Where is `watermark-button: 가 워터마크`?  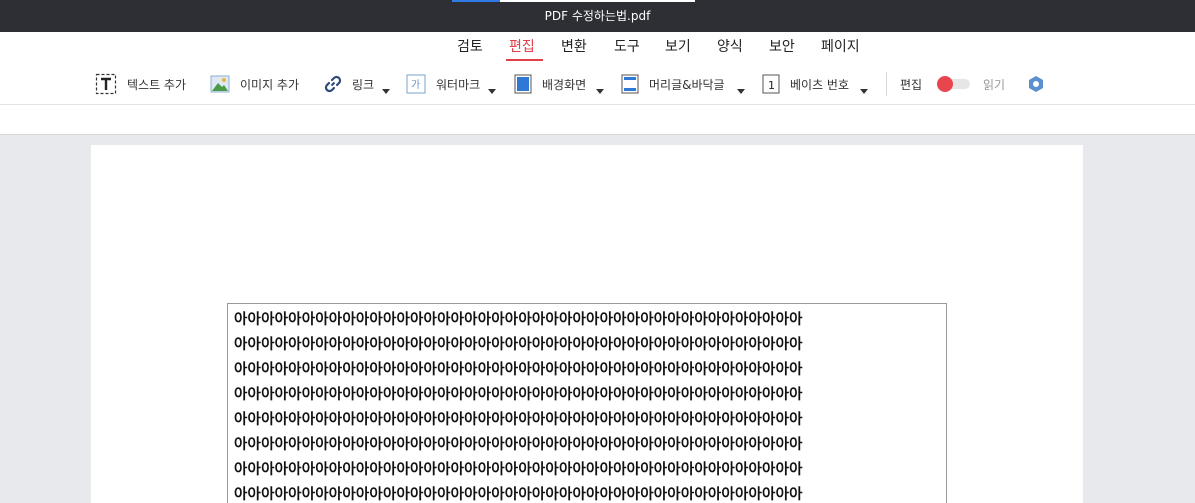
watermark-button: 가 워터마크 is located at coordinates (443, 84).